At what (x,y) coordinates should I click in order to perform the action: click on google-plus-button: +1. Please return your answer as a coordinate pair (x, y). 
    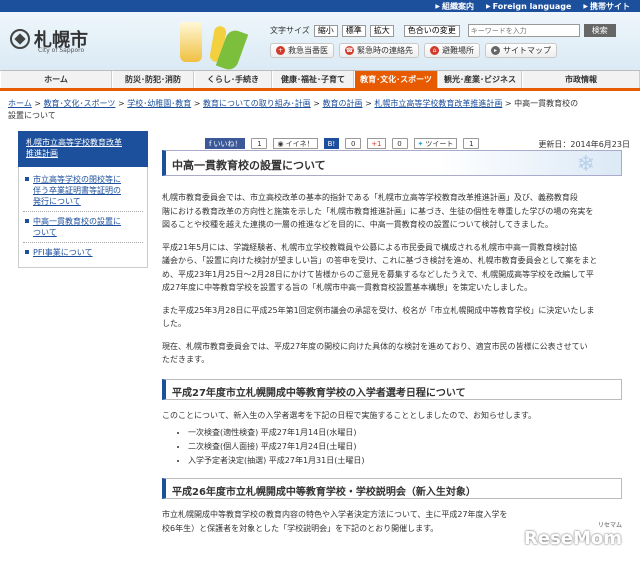
    Looking at the image, I should click on (376, 143).